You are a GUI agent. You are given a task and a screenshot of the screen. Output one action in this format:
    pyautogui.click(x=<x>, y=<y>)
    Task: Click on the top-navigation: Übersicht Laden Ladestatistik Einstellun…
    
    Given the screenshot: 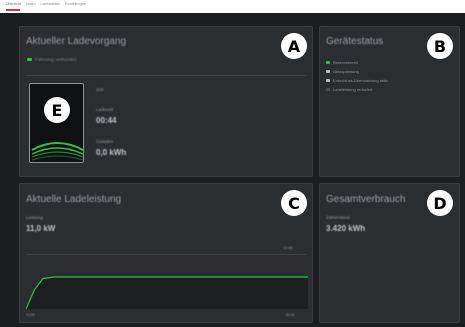 What is the action you would take?
    pyautogui.click(x=232, y=6)
    